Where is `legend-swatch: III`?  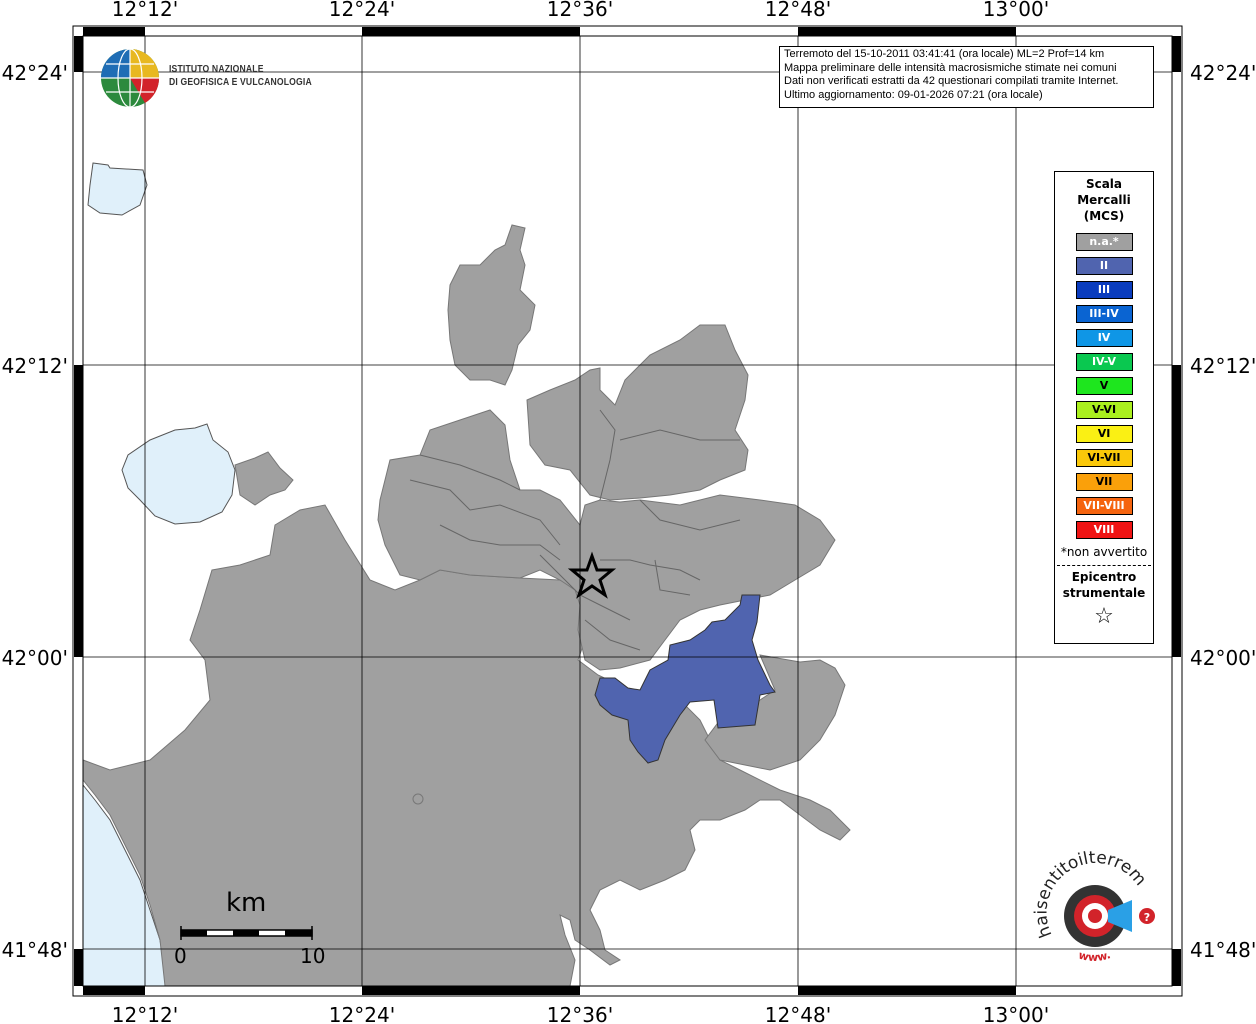
legend-swatch: III is located at coordinates (1104, 290).